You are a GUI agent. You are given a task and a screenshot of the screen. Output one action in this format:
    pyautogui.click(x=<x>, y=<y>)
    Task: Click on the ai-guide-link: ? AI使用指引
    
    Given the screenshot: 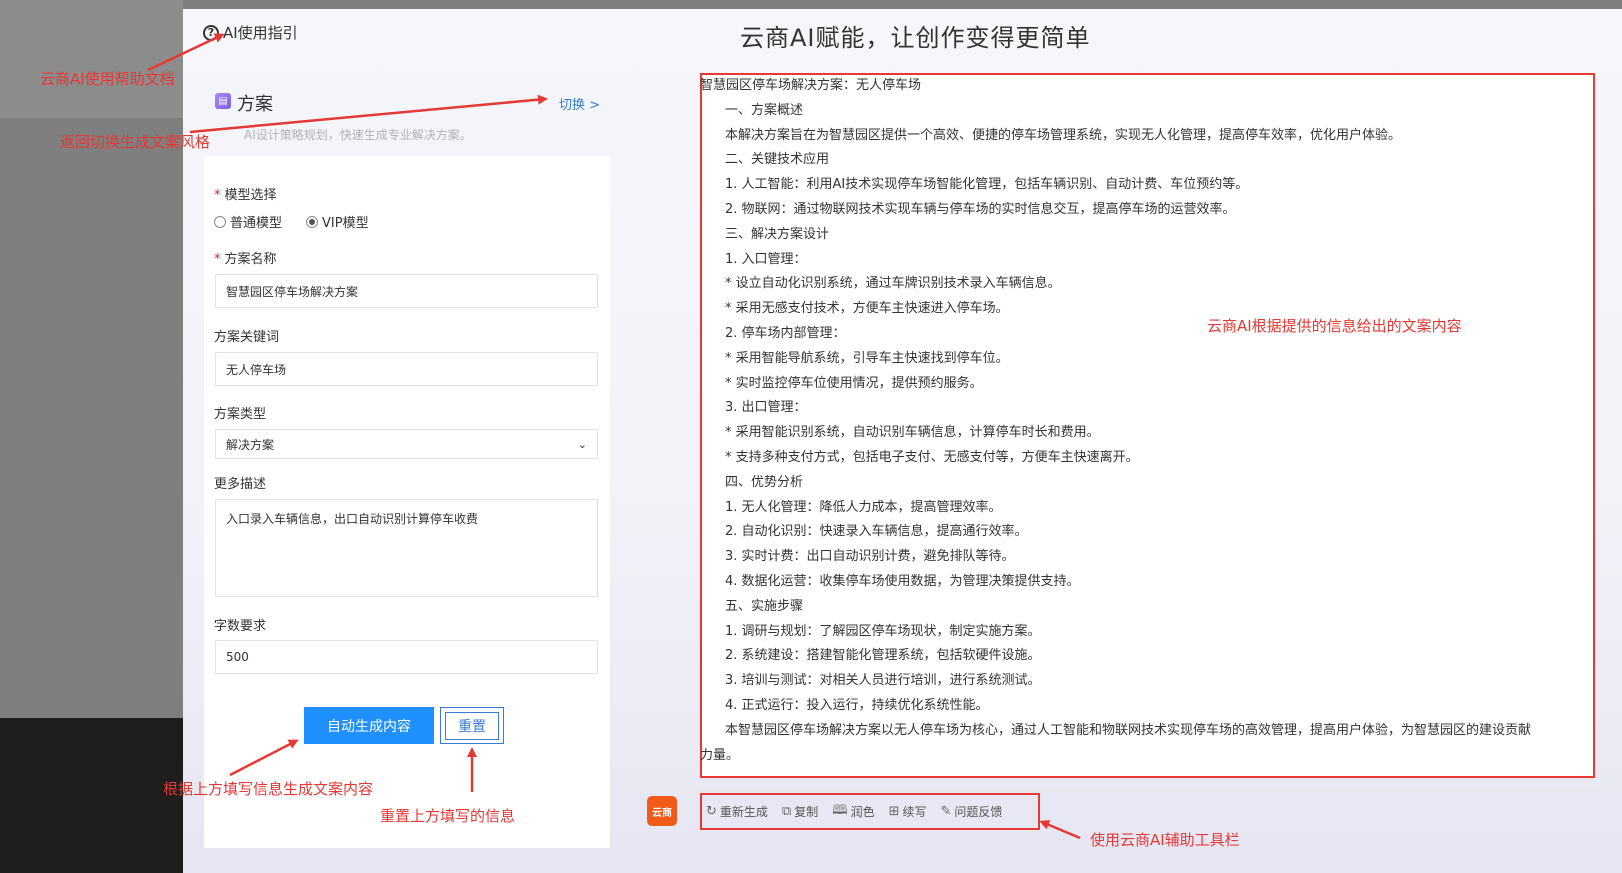 What is the action you would take?
    pyautogui.click(x=250, y=32)
    